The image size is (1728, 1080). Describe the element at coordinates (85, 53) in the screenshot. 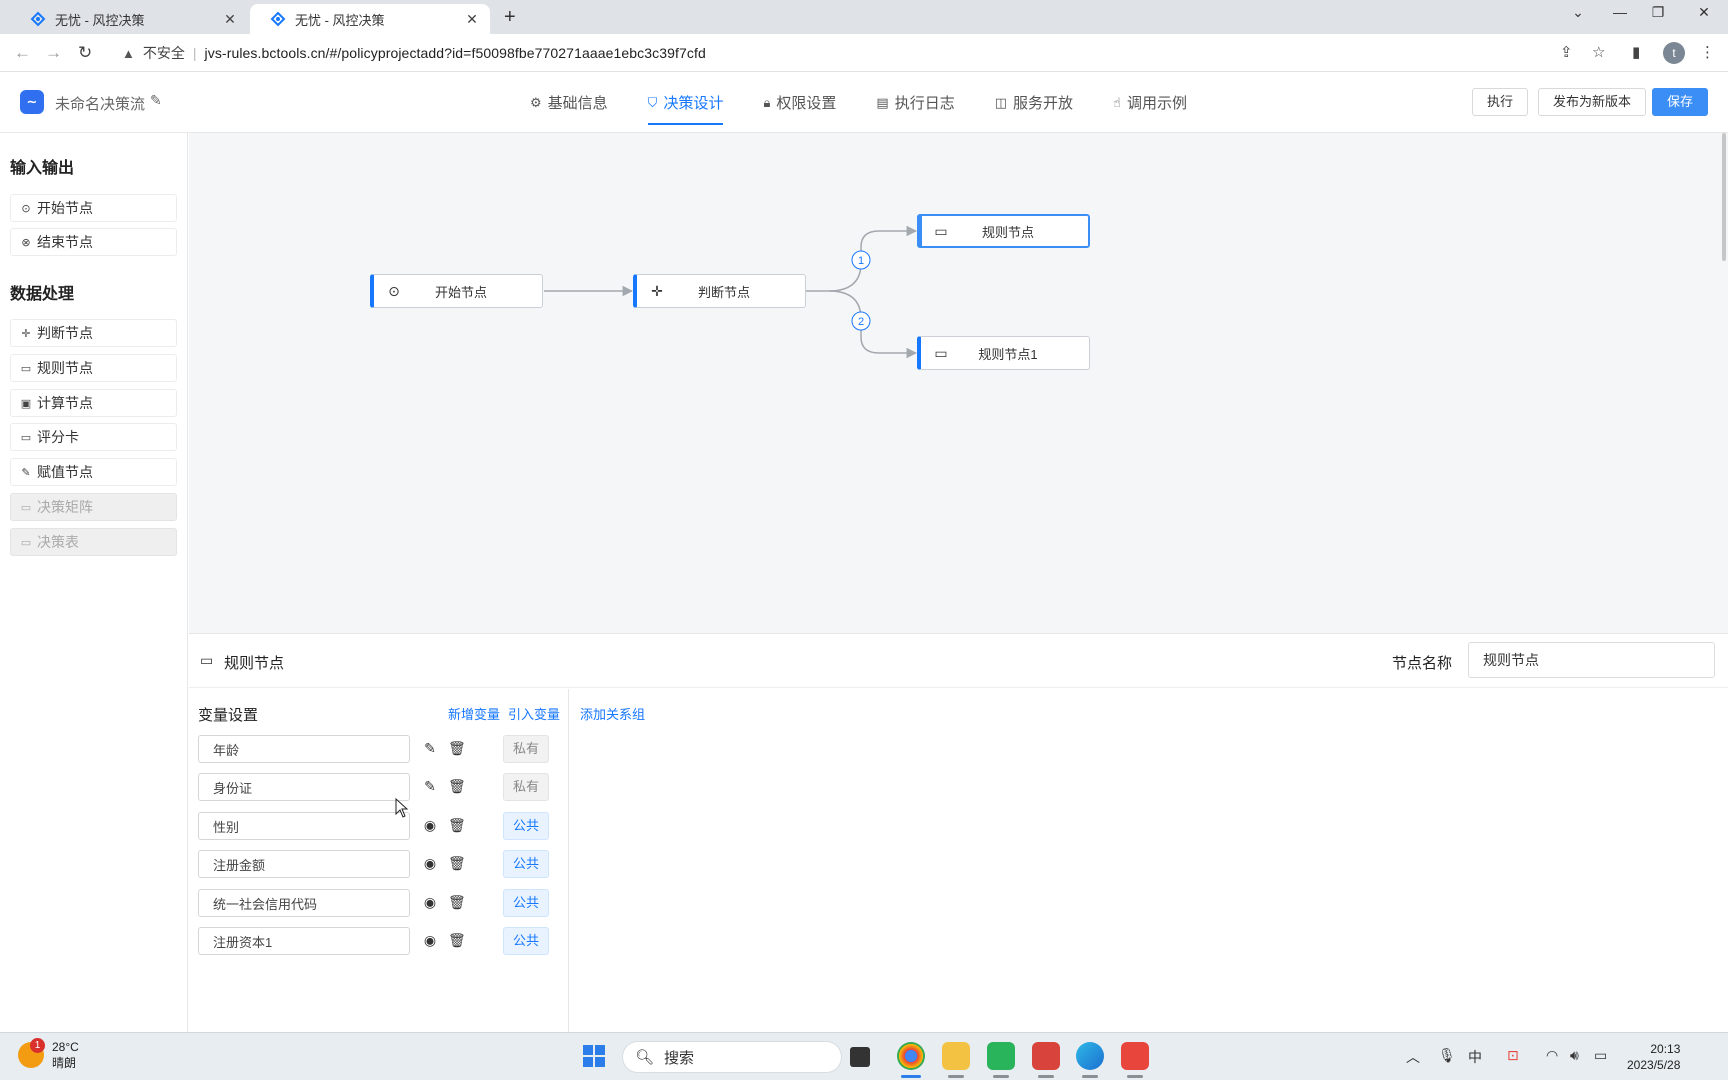

I see `reload-icon: ↻` at that location.